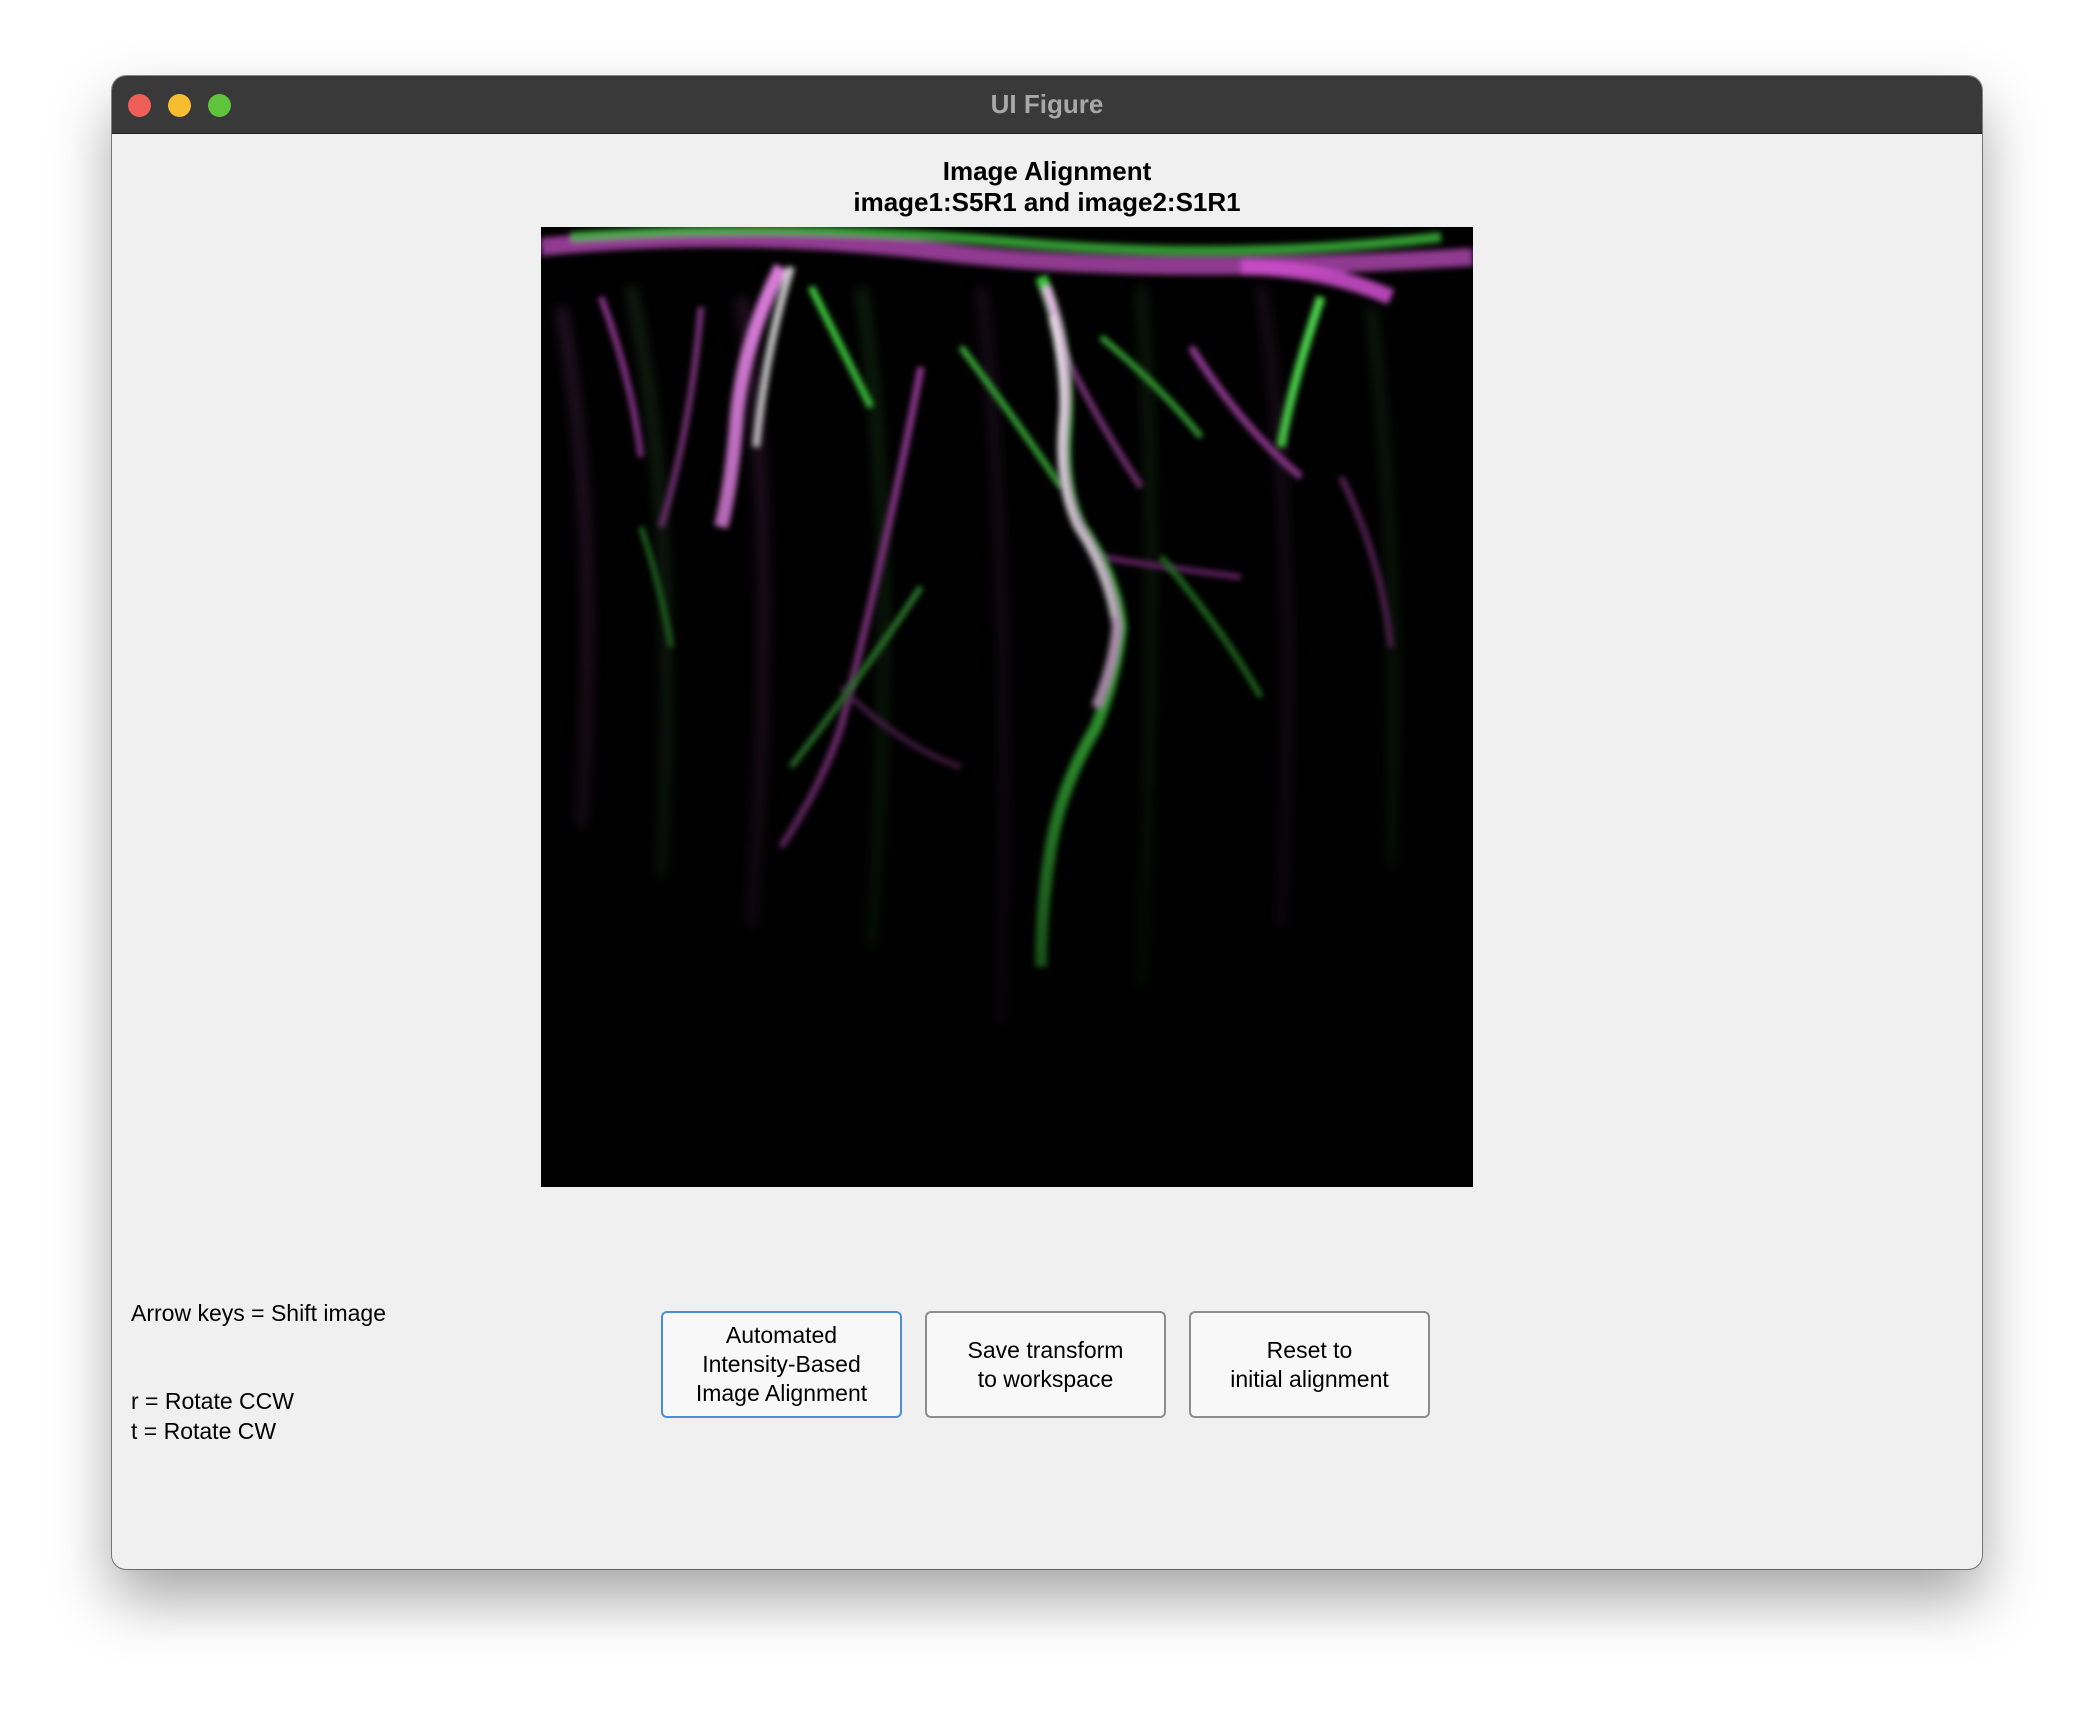 The height and width of the screenshot is (1718, 2094). Describe the element at coordinates (1047, 171) in the screenshot. I see `plot-title-line1: Image Alignment` at that location.